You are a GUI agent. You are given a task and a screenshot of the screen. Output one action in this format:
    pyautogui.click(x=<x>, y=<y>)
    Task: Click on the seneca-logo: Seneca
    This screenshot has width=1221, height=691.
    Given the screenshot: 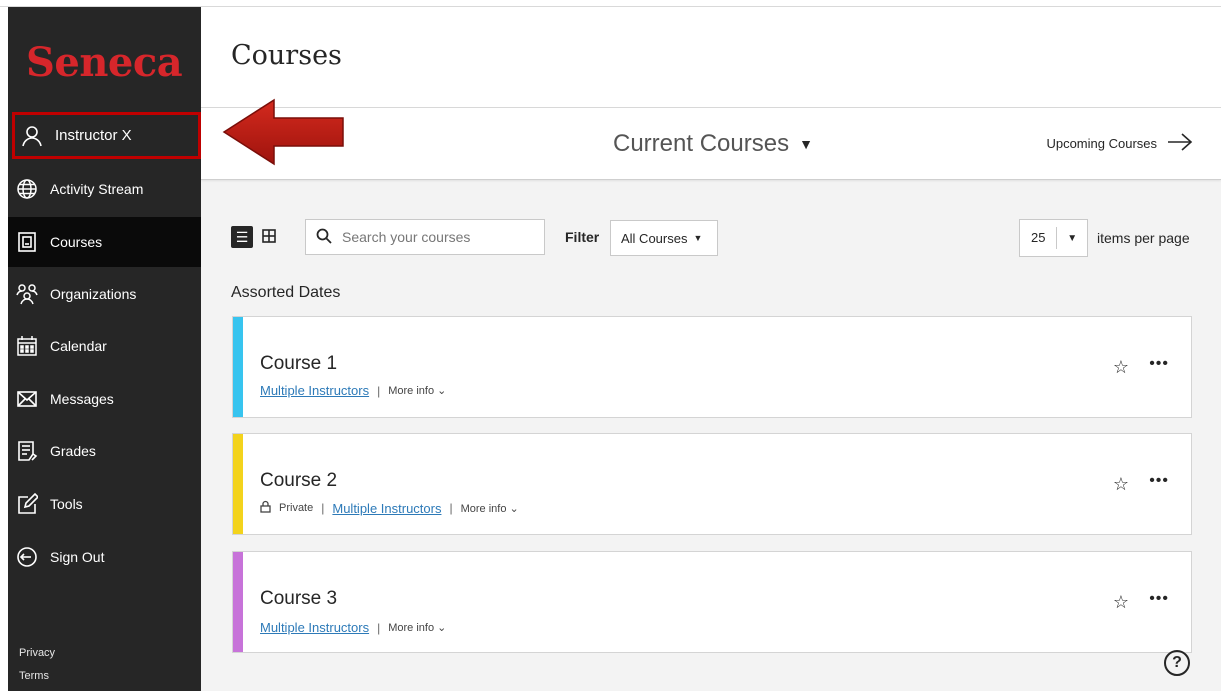 What is the action you would take?
    pyautogui.click(x=104, y=62)
    